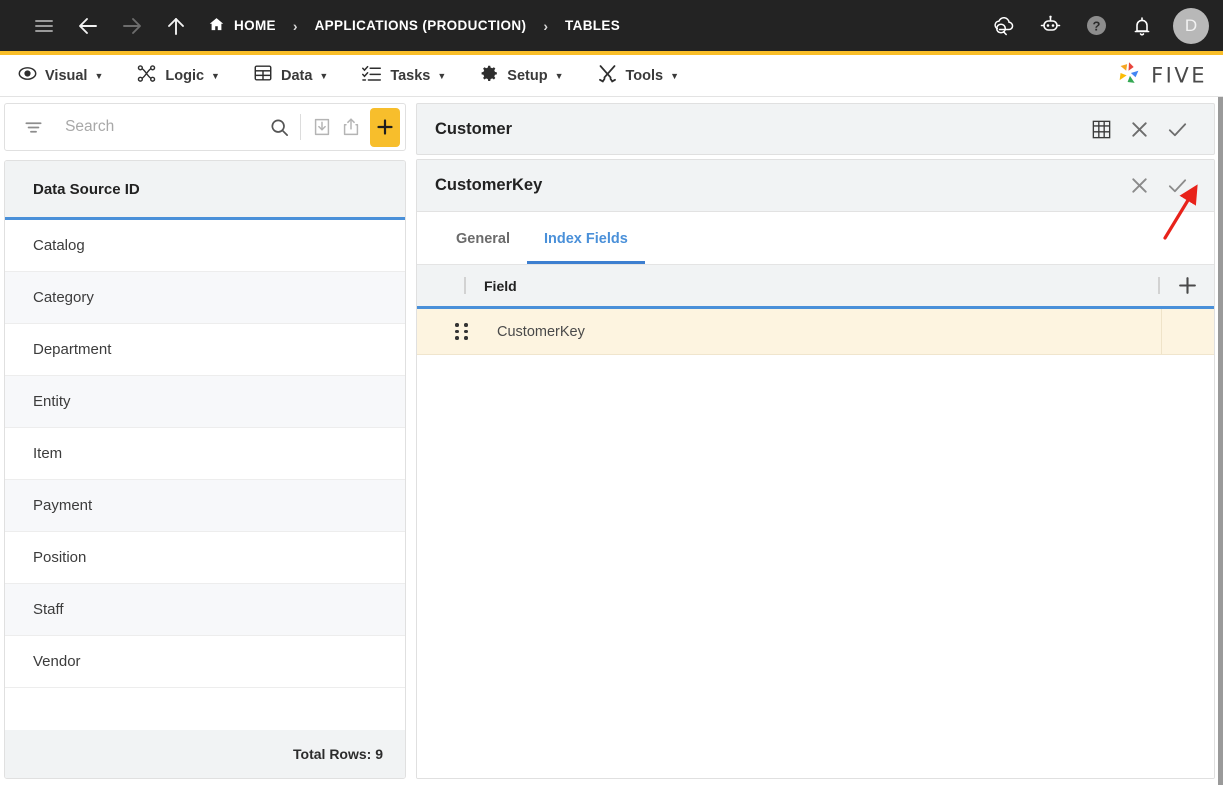  Describe the element at coordinates (1191, 25) in the screenshot. I see `avatar: D` at that location.